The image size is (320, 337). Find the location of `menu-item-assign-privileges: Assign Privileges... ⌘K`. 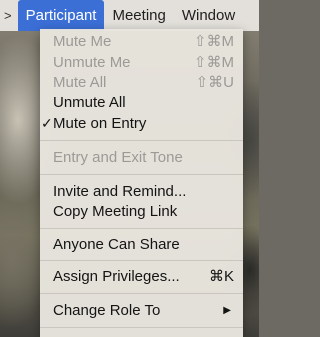

menu-item-assign-privileges: Assign Privileges... ⌘K is located at coordinates (141, 276).